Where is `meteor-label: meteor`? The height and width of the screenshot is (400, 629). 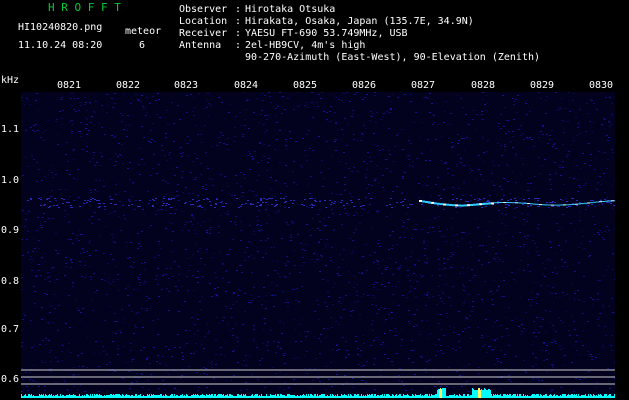
meteor-label: meteor is located at coordinates (143, 31).